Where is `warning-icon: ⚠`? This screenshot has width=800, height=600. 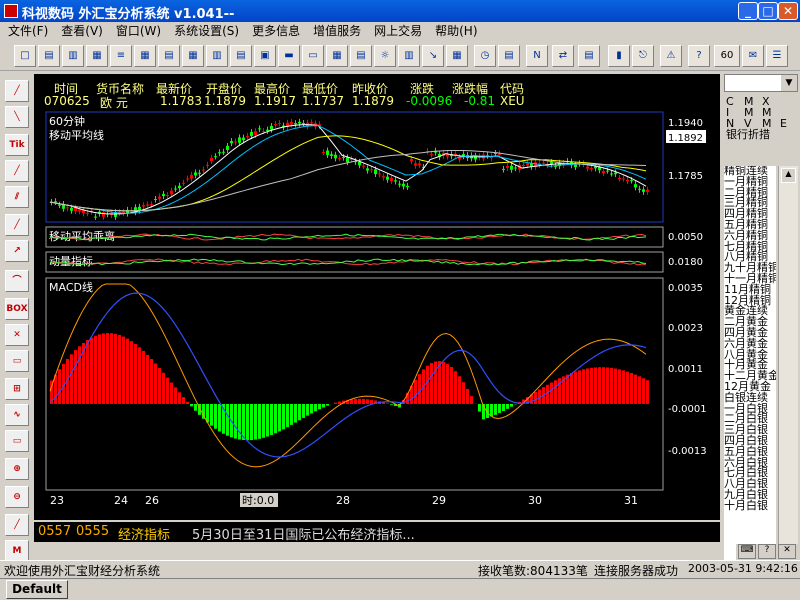 warning-icon: ⚠ is located at coordinates (671, 56).